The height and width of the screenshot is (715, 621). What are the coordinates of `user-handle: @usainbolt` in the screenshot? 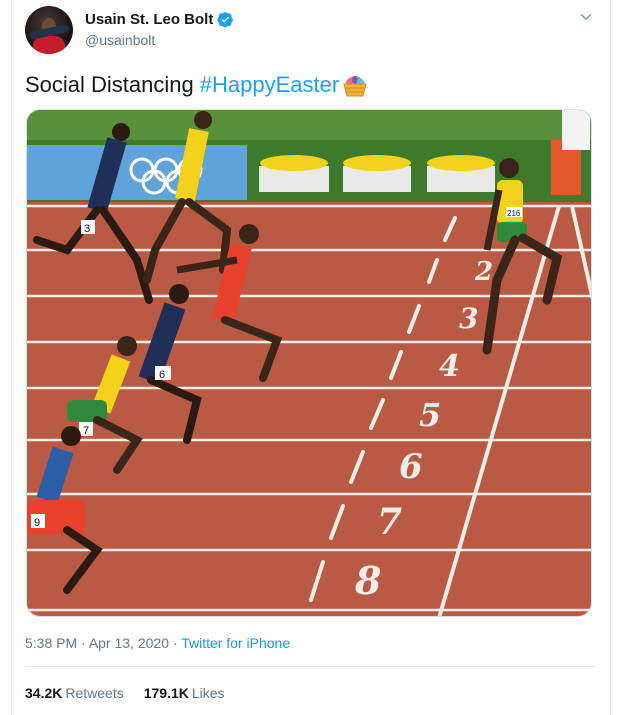 It's located at (120, 40).